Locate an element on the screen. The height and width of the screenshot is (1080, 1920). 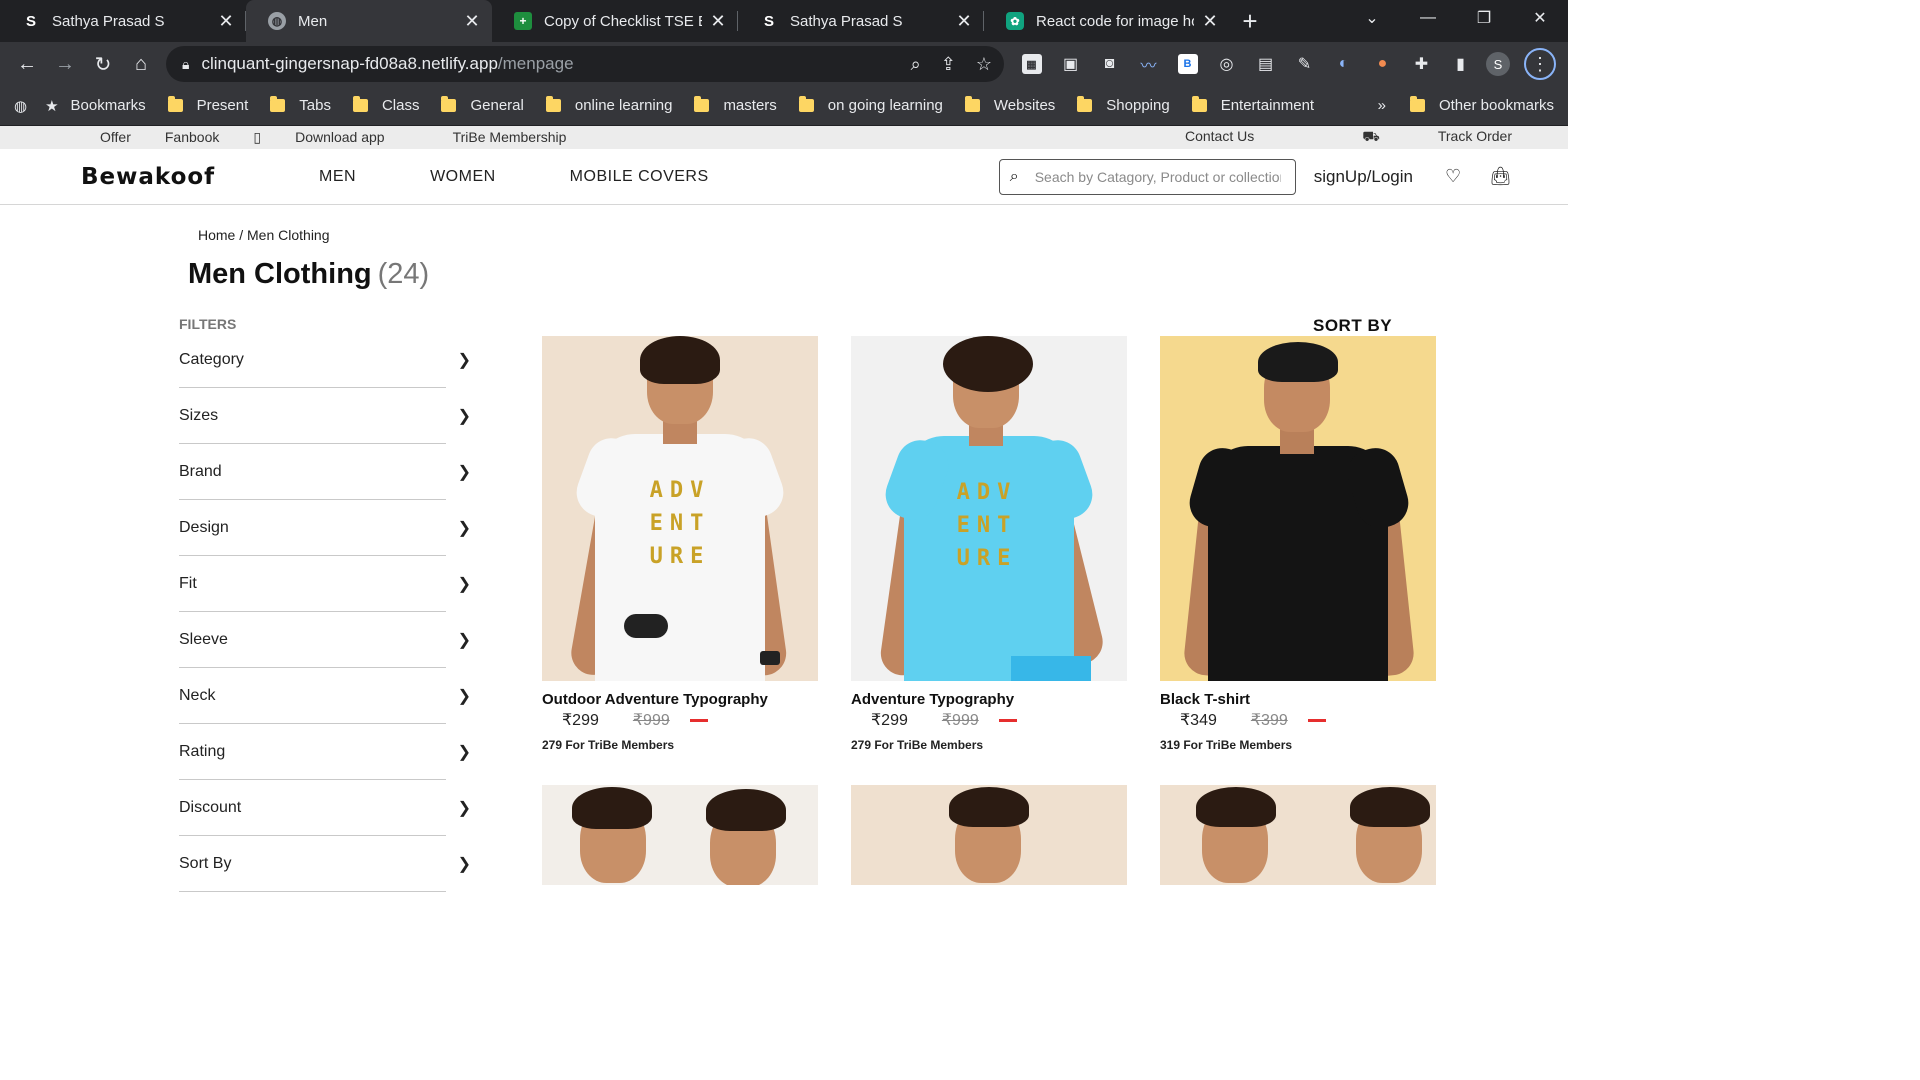
product-name: Outdoor Adventure Typography is located at coordinates (680, 699).